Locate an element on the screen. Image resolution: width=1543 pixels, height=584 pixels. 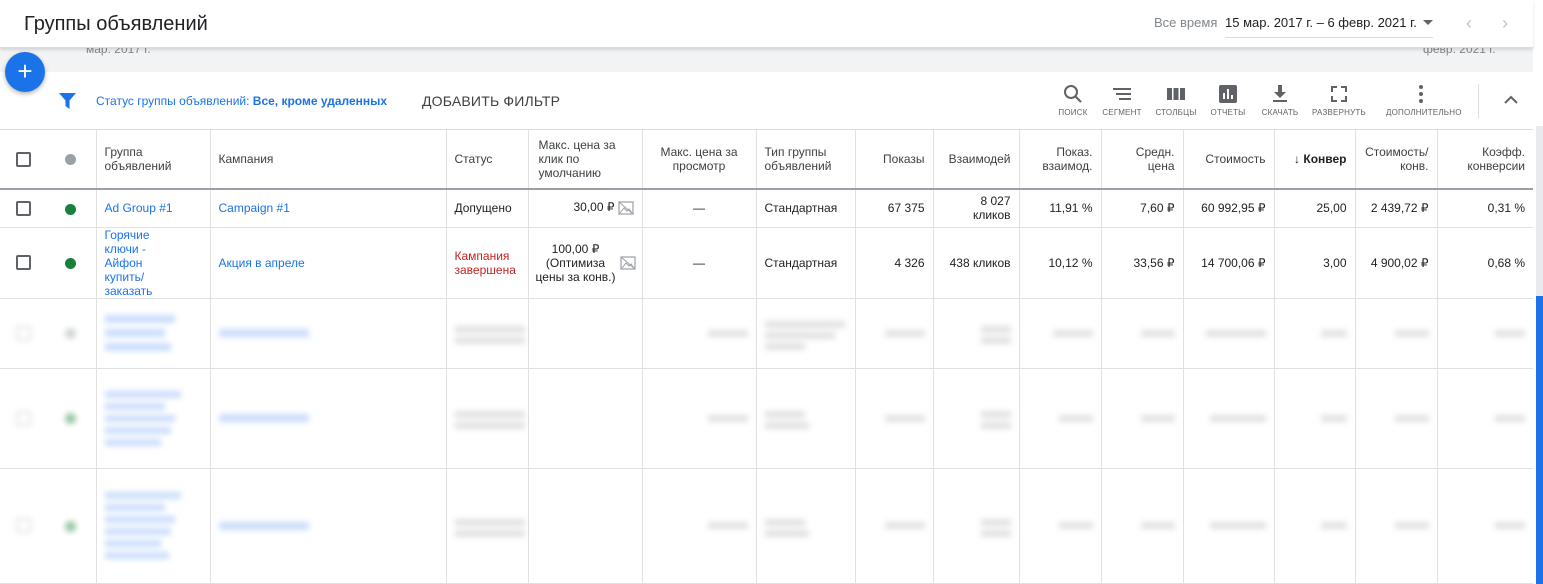
max-cpc-cell: 100,00 ₽ (Оптимиза цены за конв.) is located at coordinates (585, 263).